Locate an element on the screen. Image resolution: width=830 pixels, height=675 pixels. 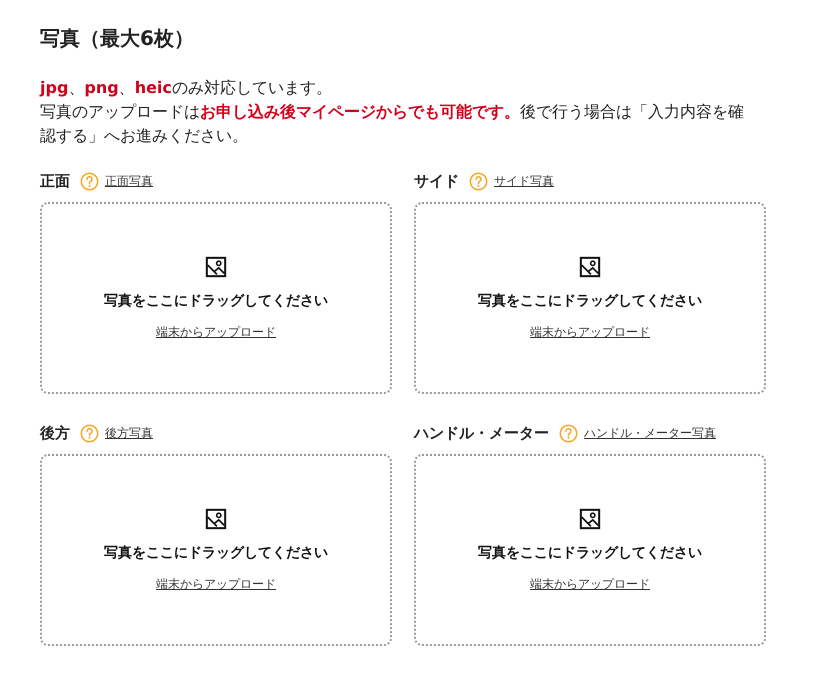
help-link: 正面写真 is located at coordinates (129, 181).